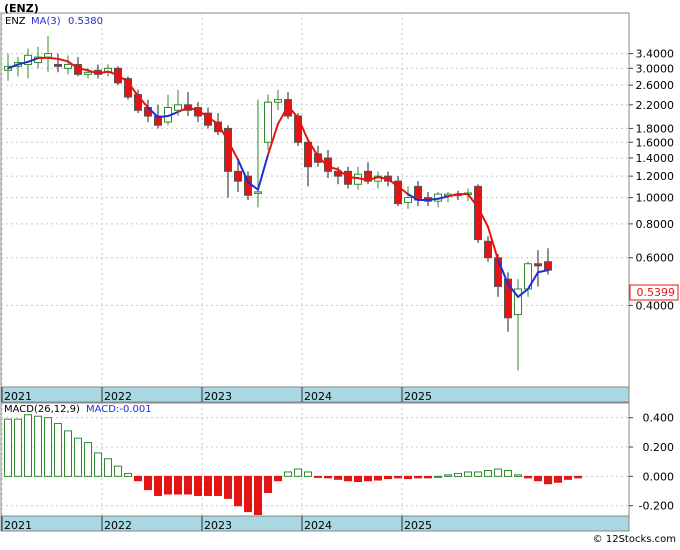 This screenshot has height=550, width=680. I want to click on price-tick-label: 1.4000, so click(655, 158).